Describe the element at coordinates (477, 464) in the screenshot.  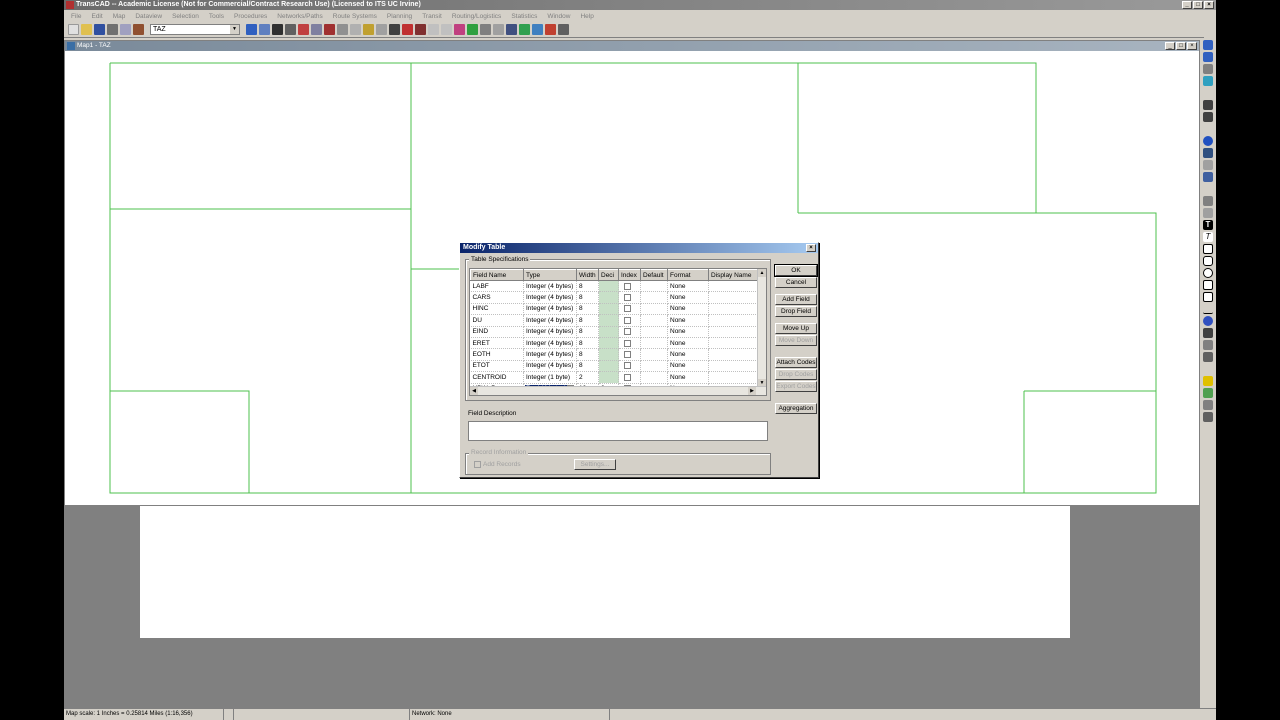
I see `add-records-checkbox` at that location.